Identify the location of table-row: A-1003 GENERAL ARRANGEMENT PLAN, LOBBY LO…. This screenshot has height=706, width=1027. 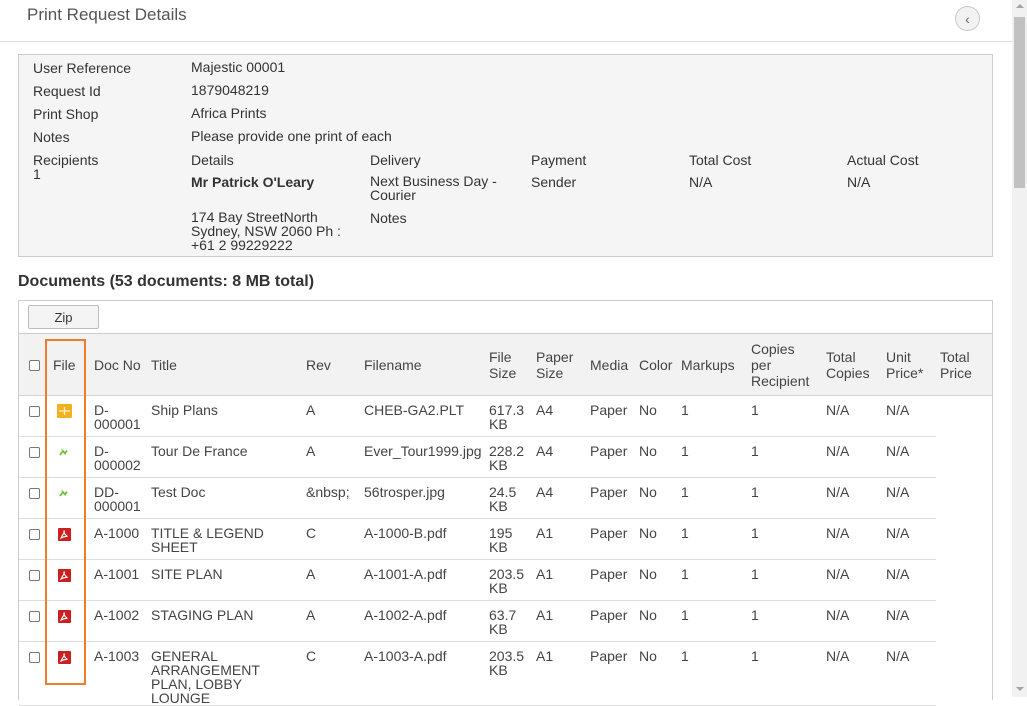
(505, 673).